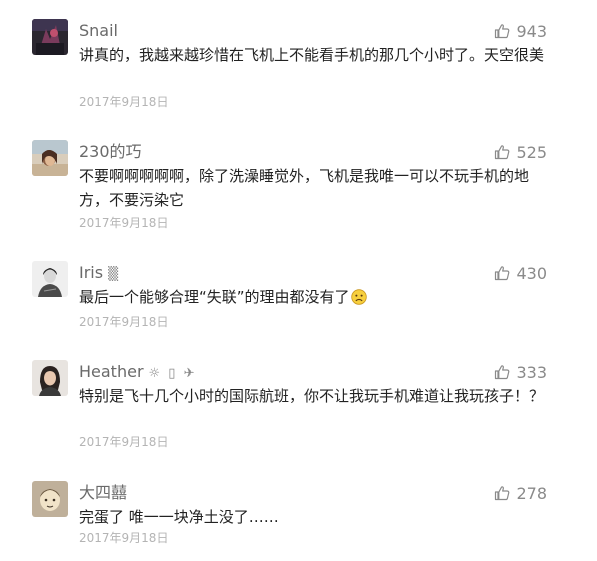  Describe the element at coordinates (304, 188) in the screenshot. I see `comment-text: 不要啊啊啊啊啊，除了洗澡睡觉外，飞机是我唯一可以不玩手机的地方，不要污染它` at that location.